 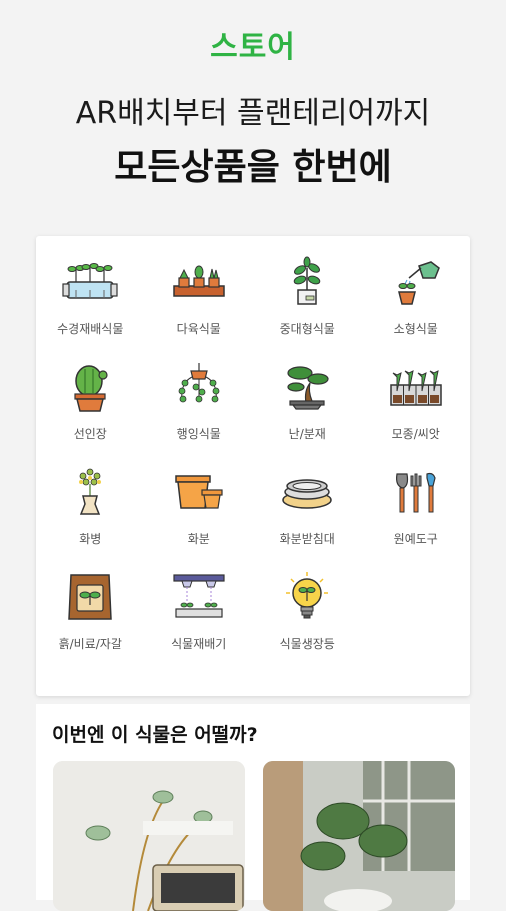 What do you see at coordinates (307, 539) in the screenshot?
I see `category-label: 화분받침대` at bounding box center [307, 539].